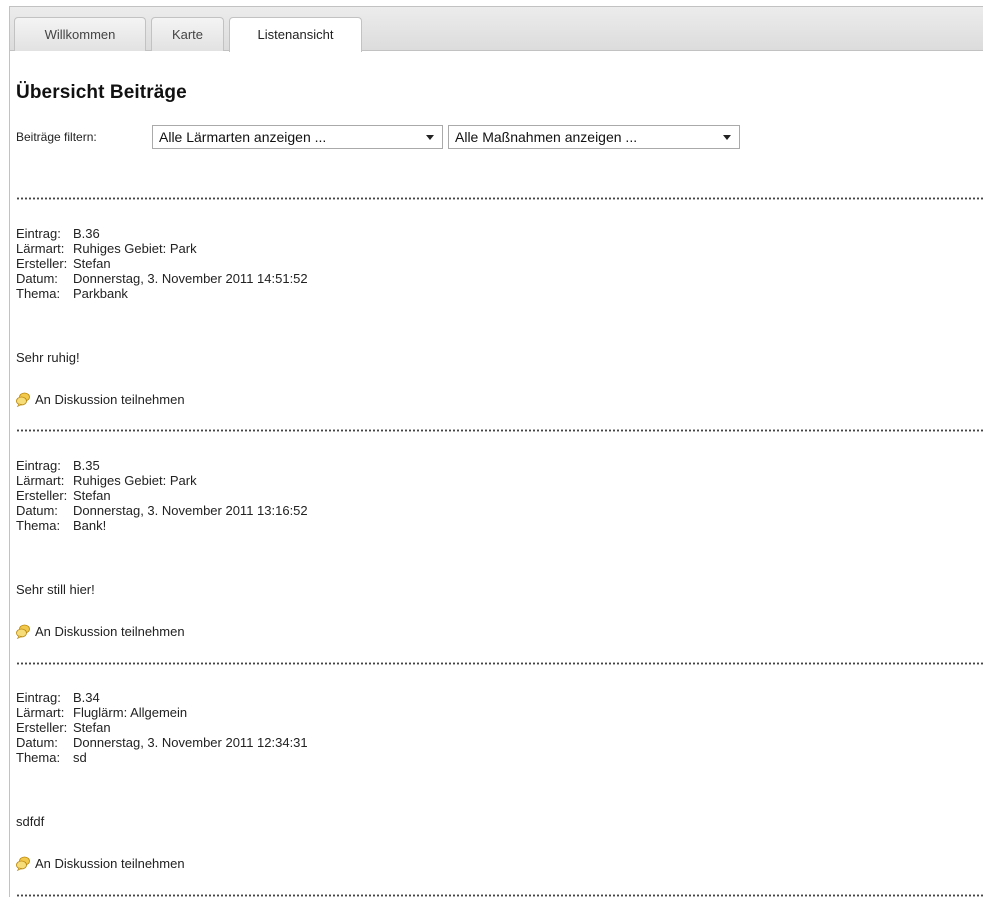 The height and width of the screenshot is (897, 983). Describe the element at coordinates (90, 525) in the screenshot. I see `entry-topic: Bank!` at that location.